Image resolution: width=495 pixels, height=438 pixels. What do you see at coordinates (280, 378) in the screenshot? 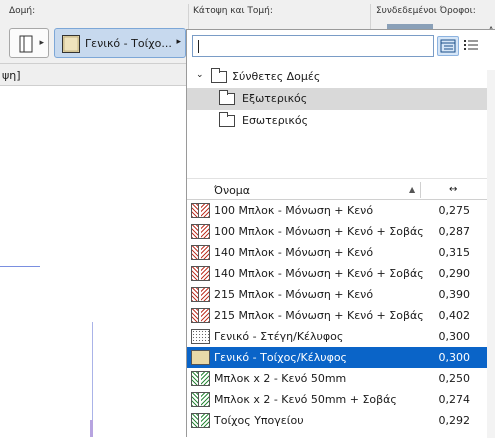
I see `row-name: Μπλοκ x 2 - Κενό 50mm` at bounding box center [280, 378].